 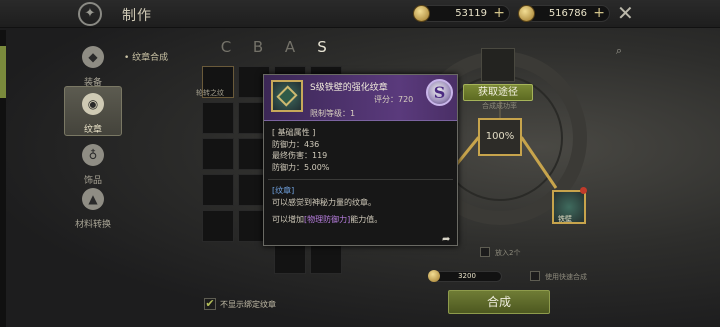 I want to click on stat-line: 最终伤害：119, so click(x=300, y=155).